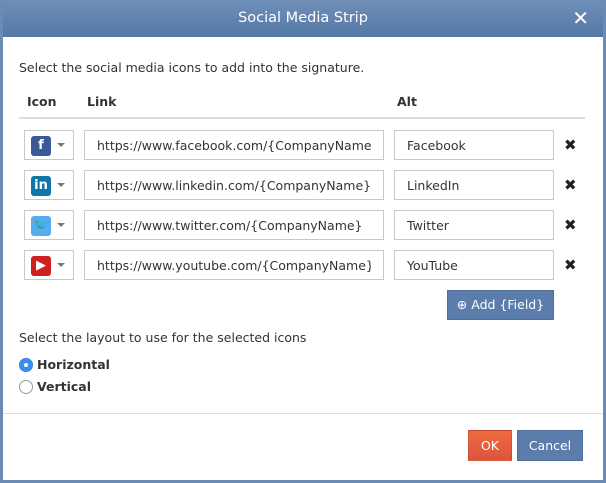 The height and width of the screenshot is (483, 606). Describe the element at coordinates (580, 18) in the screenshot. I see `close-icon: ✕` at that location.